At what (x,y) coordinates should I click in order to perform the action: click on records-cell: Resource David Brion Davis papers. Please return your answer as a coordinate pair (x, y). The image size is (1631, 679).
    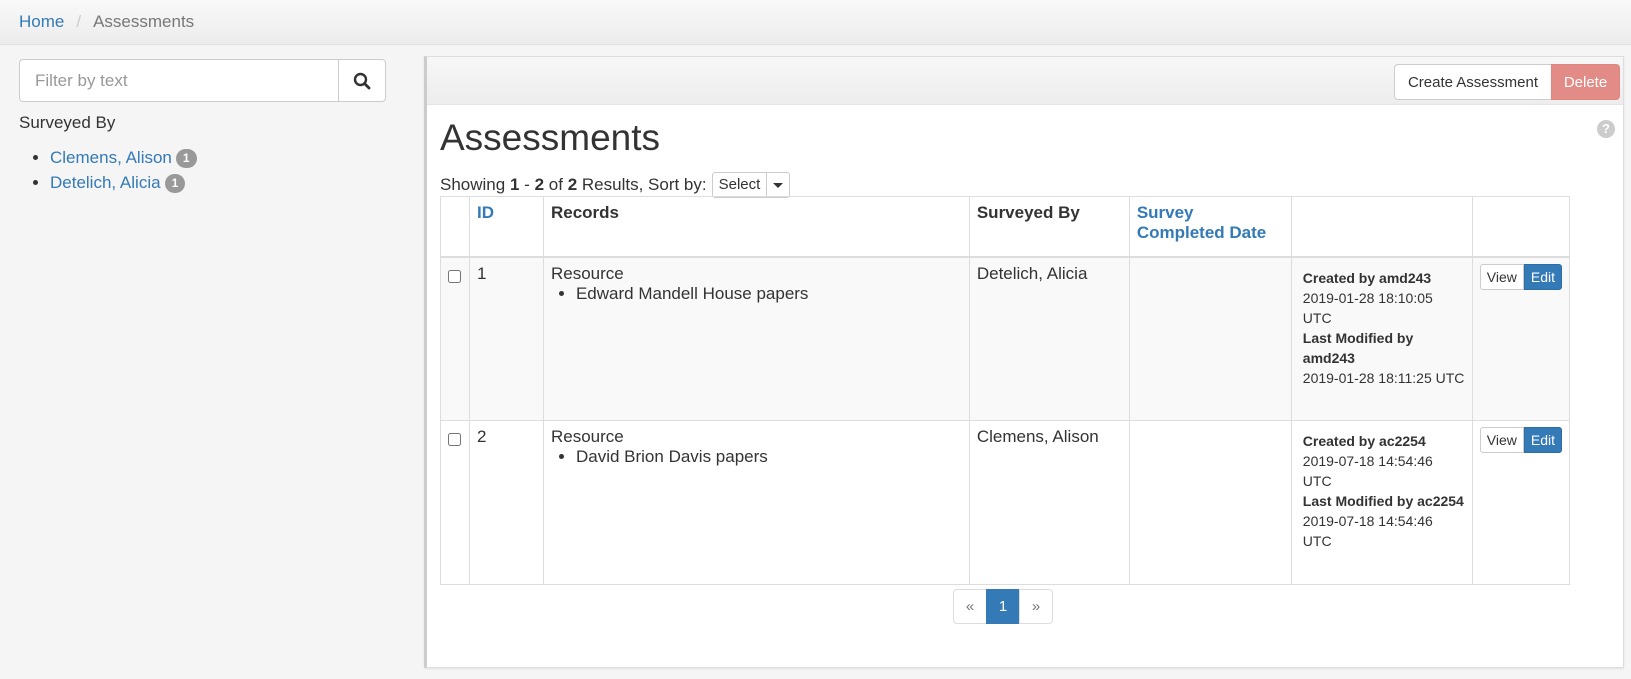
    Looking at the image, I should click on (756, 502).